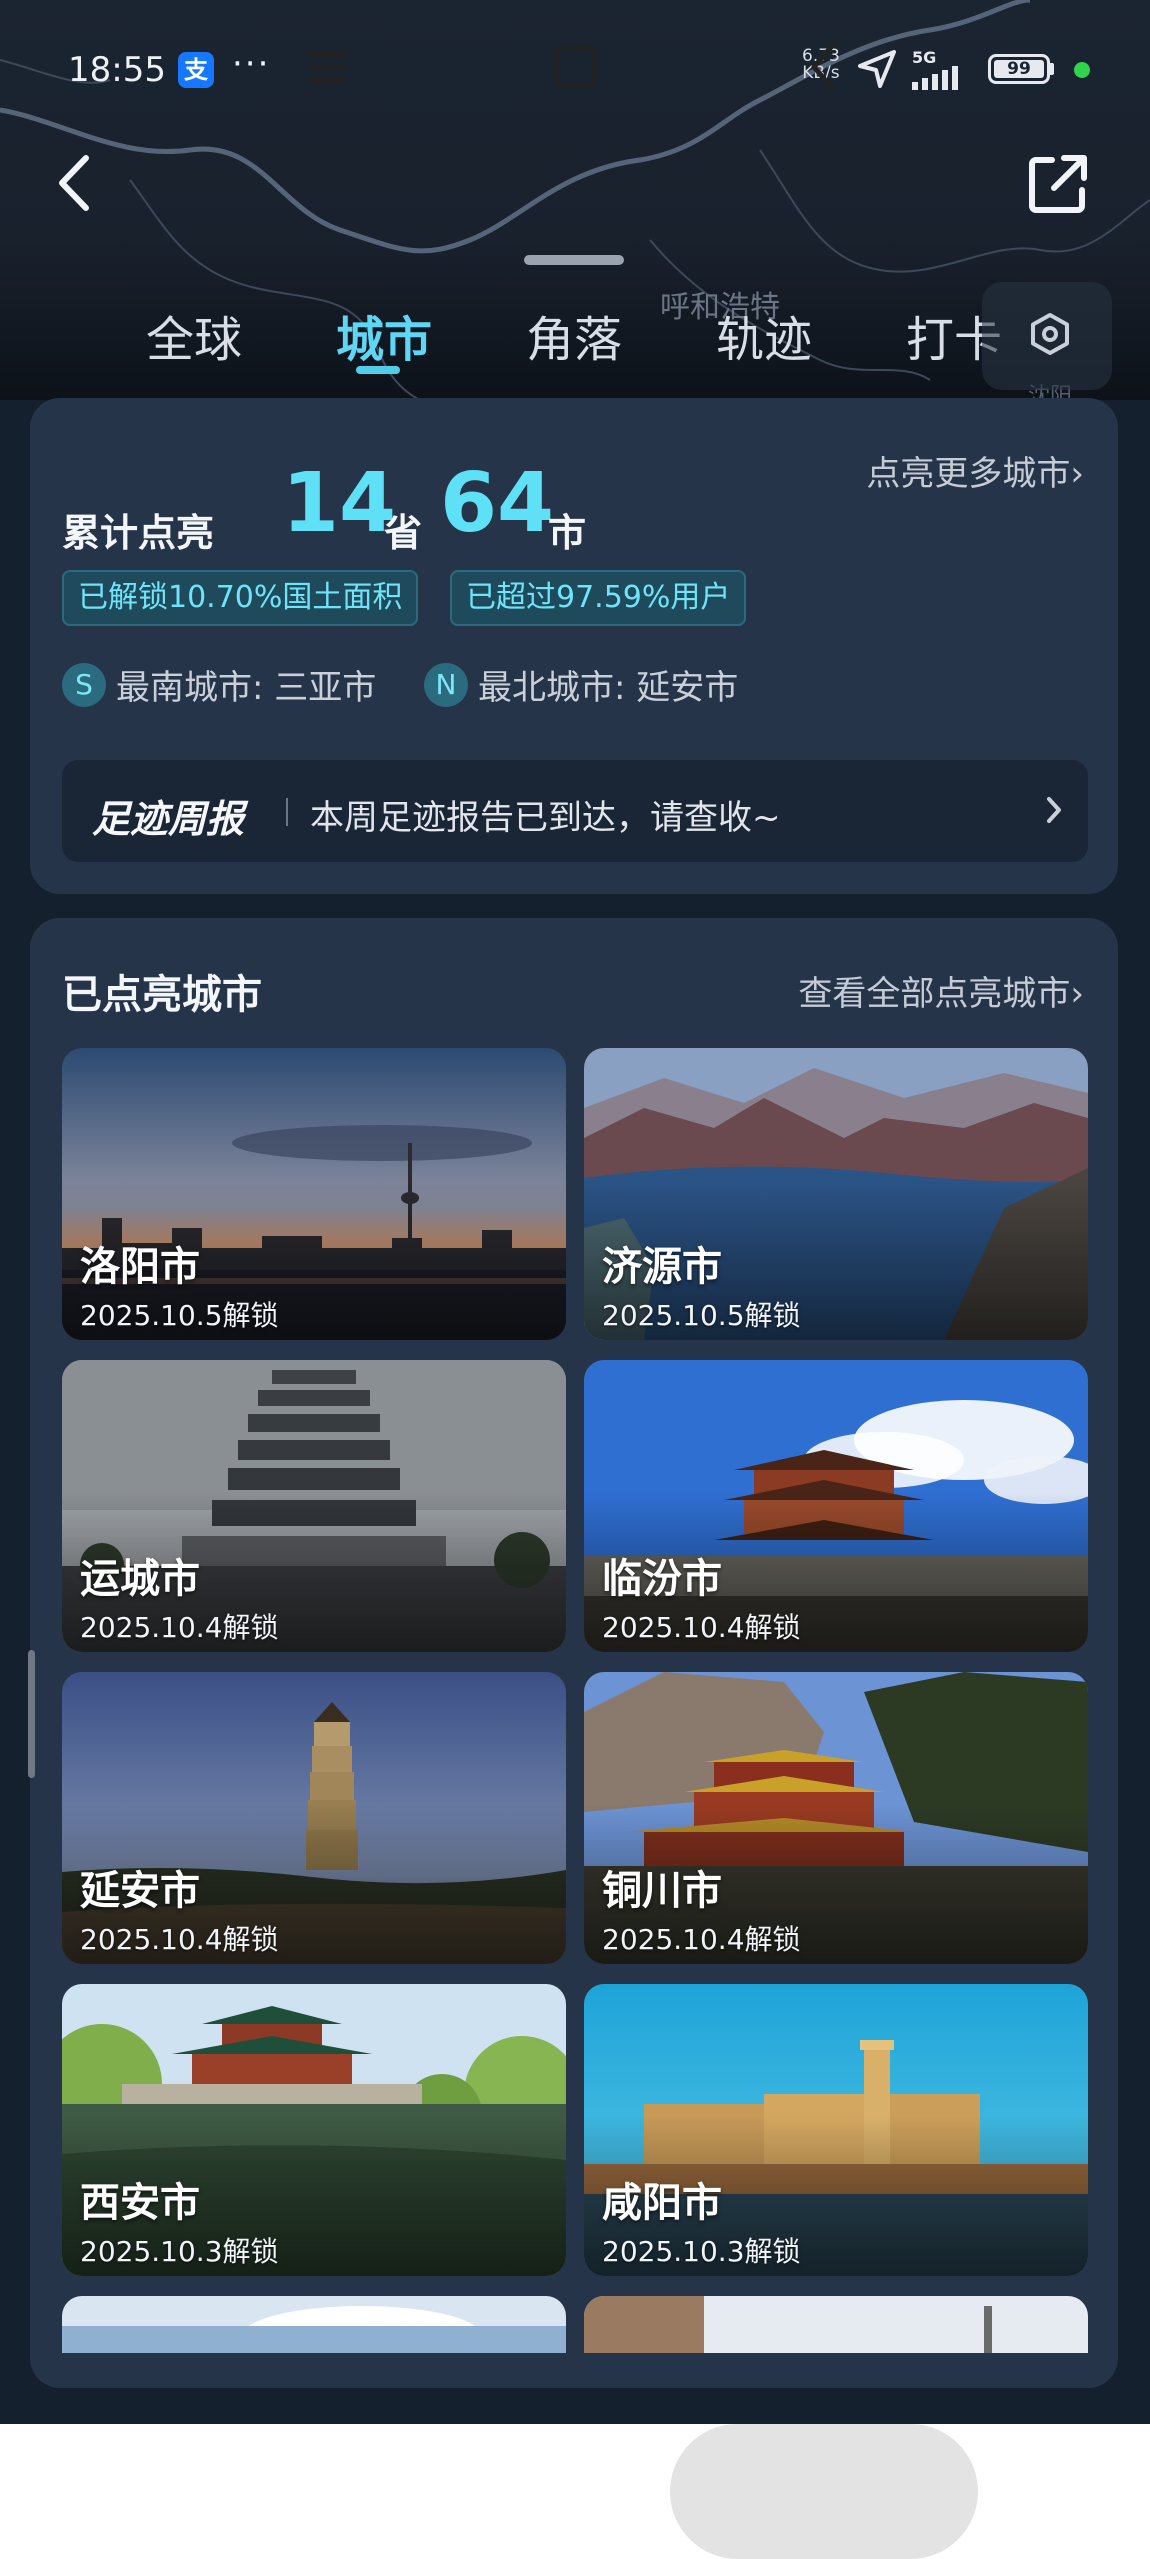 Image resolution: width=1150 pixels, height=2559 pixels. I want to click on city-card-luoyang: 洛阳市 2025.10.5解锁, so click(314, 1194).